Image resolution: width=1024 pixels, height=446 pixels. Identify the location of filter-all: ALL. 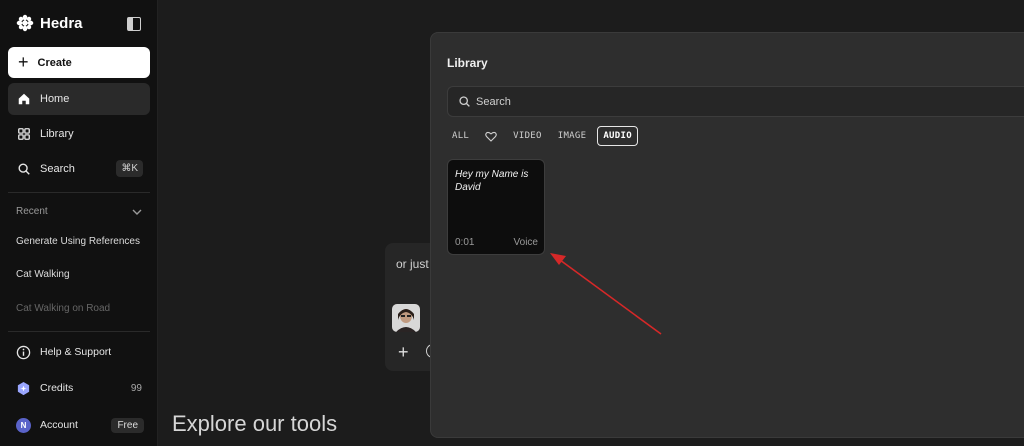
(460, 136).